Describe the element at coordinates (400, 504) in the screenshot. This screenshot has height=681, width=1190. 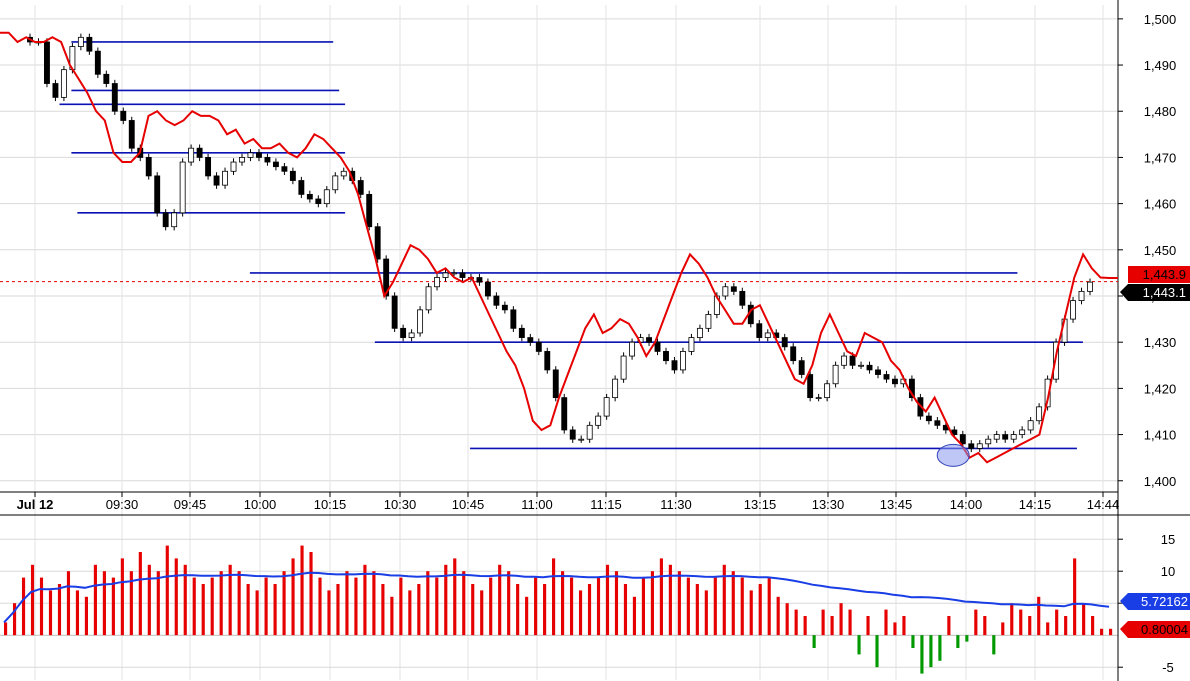
I see `time-tick-label: 10:30` at that location.